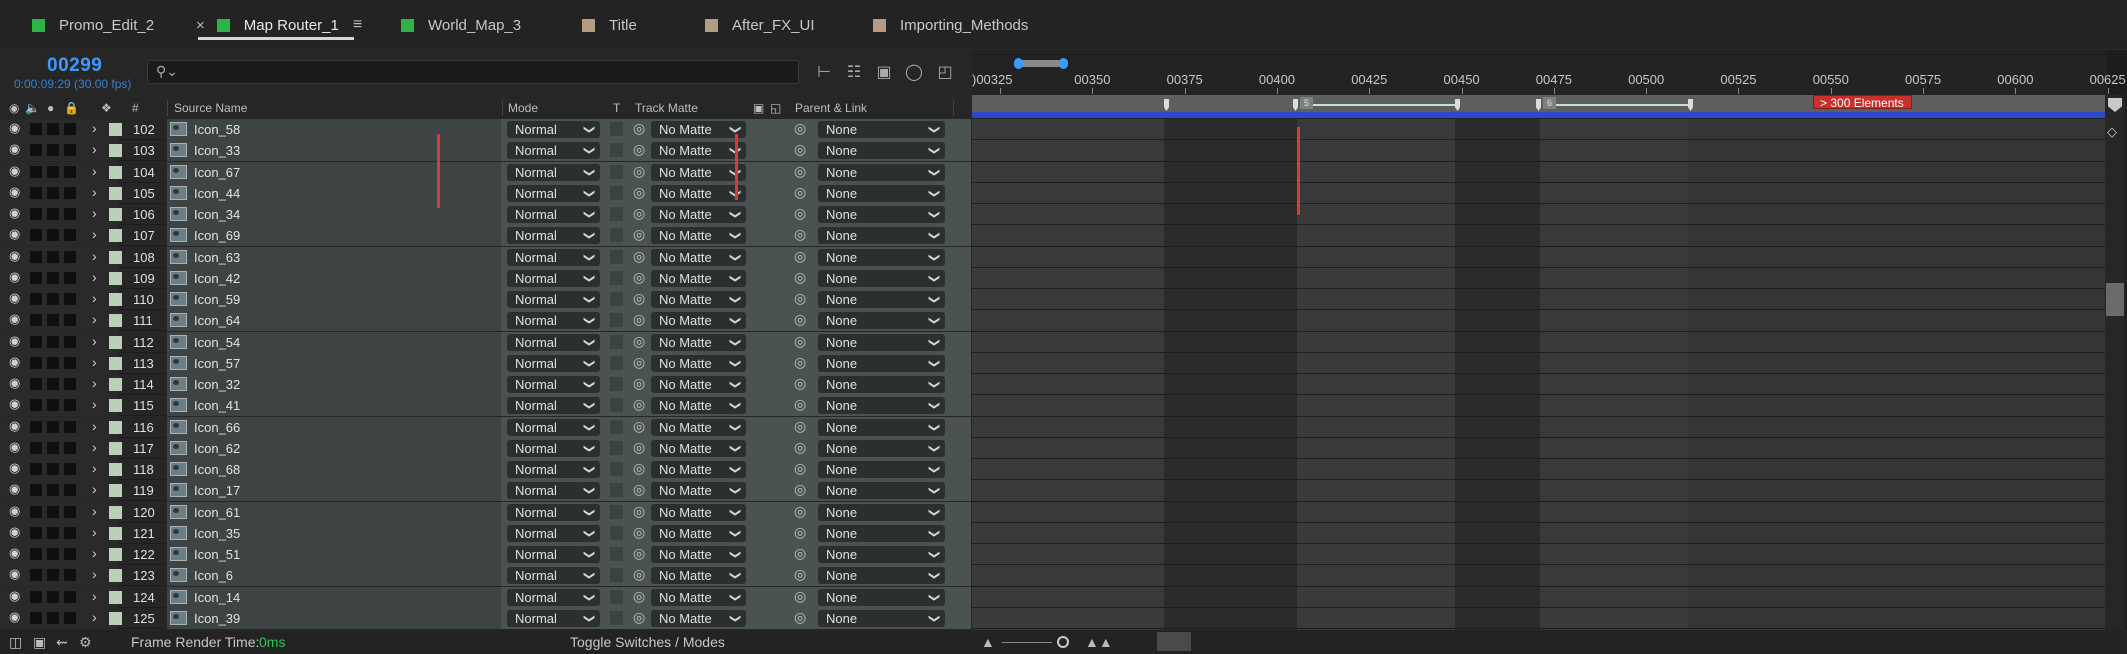 The width and height of the screenshot is (2127, 654). What do you see at coordinates (2115, 299) in the screenshot?
I see `scrollbar-thumb` at bounding box center [2115, 299].